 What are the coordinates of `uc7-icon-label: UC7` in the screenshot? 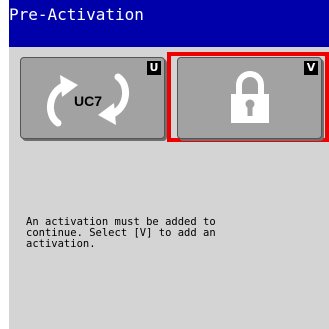 It's located at (88, 101).